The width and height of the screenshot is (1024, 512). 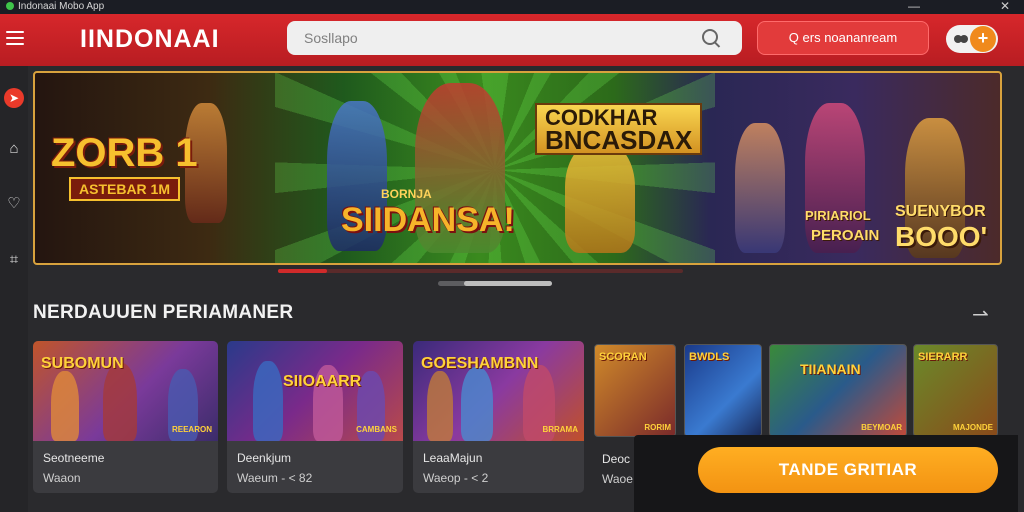 I want to click on game-card-meta: Waaon, so click(x=62, y=478).